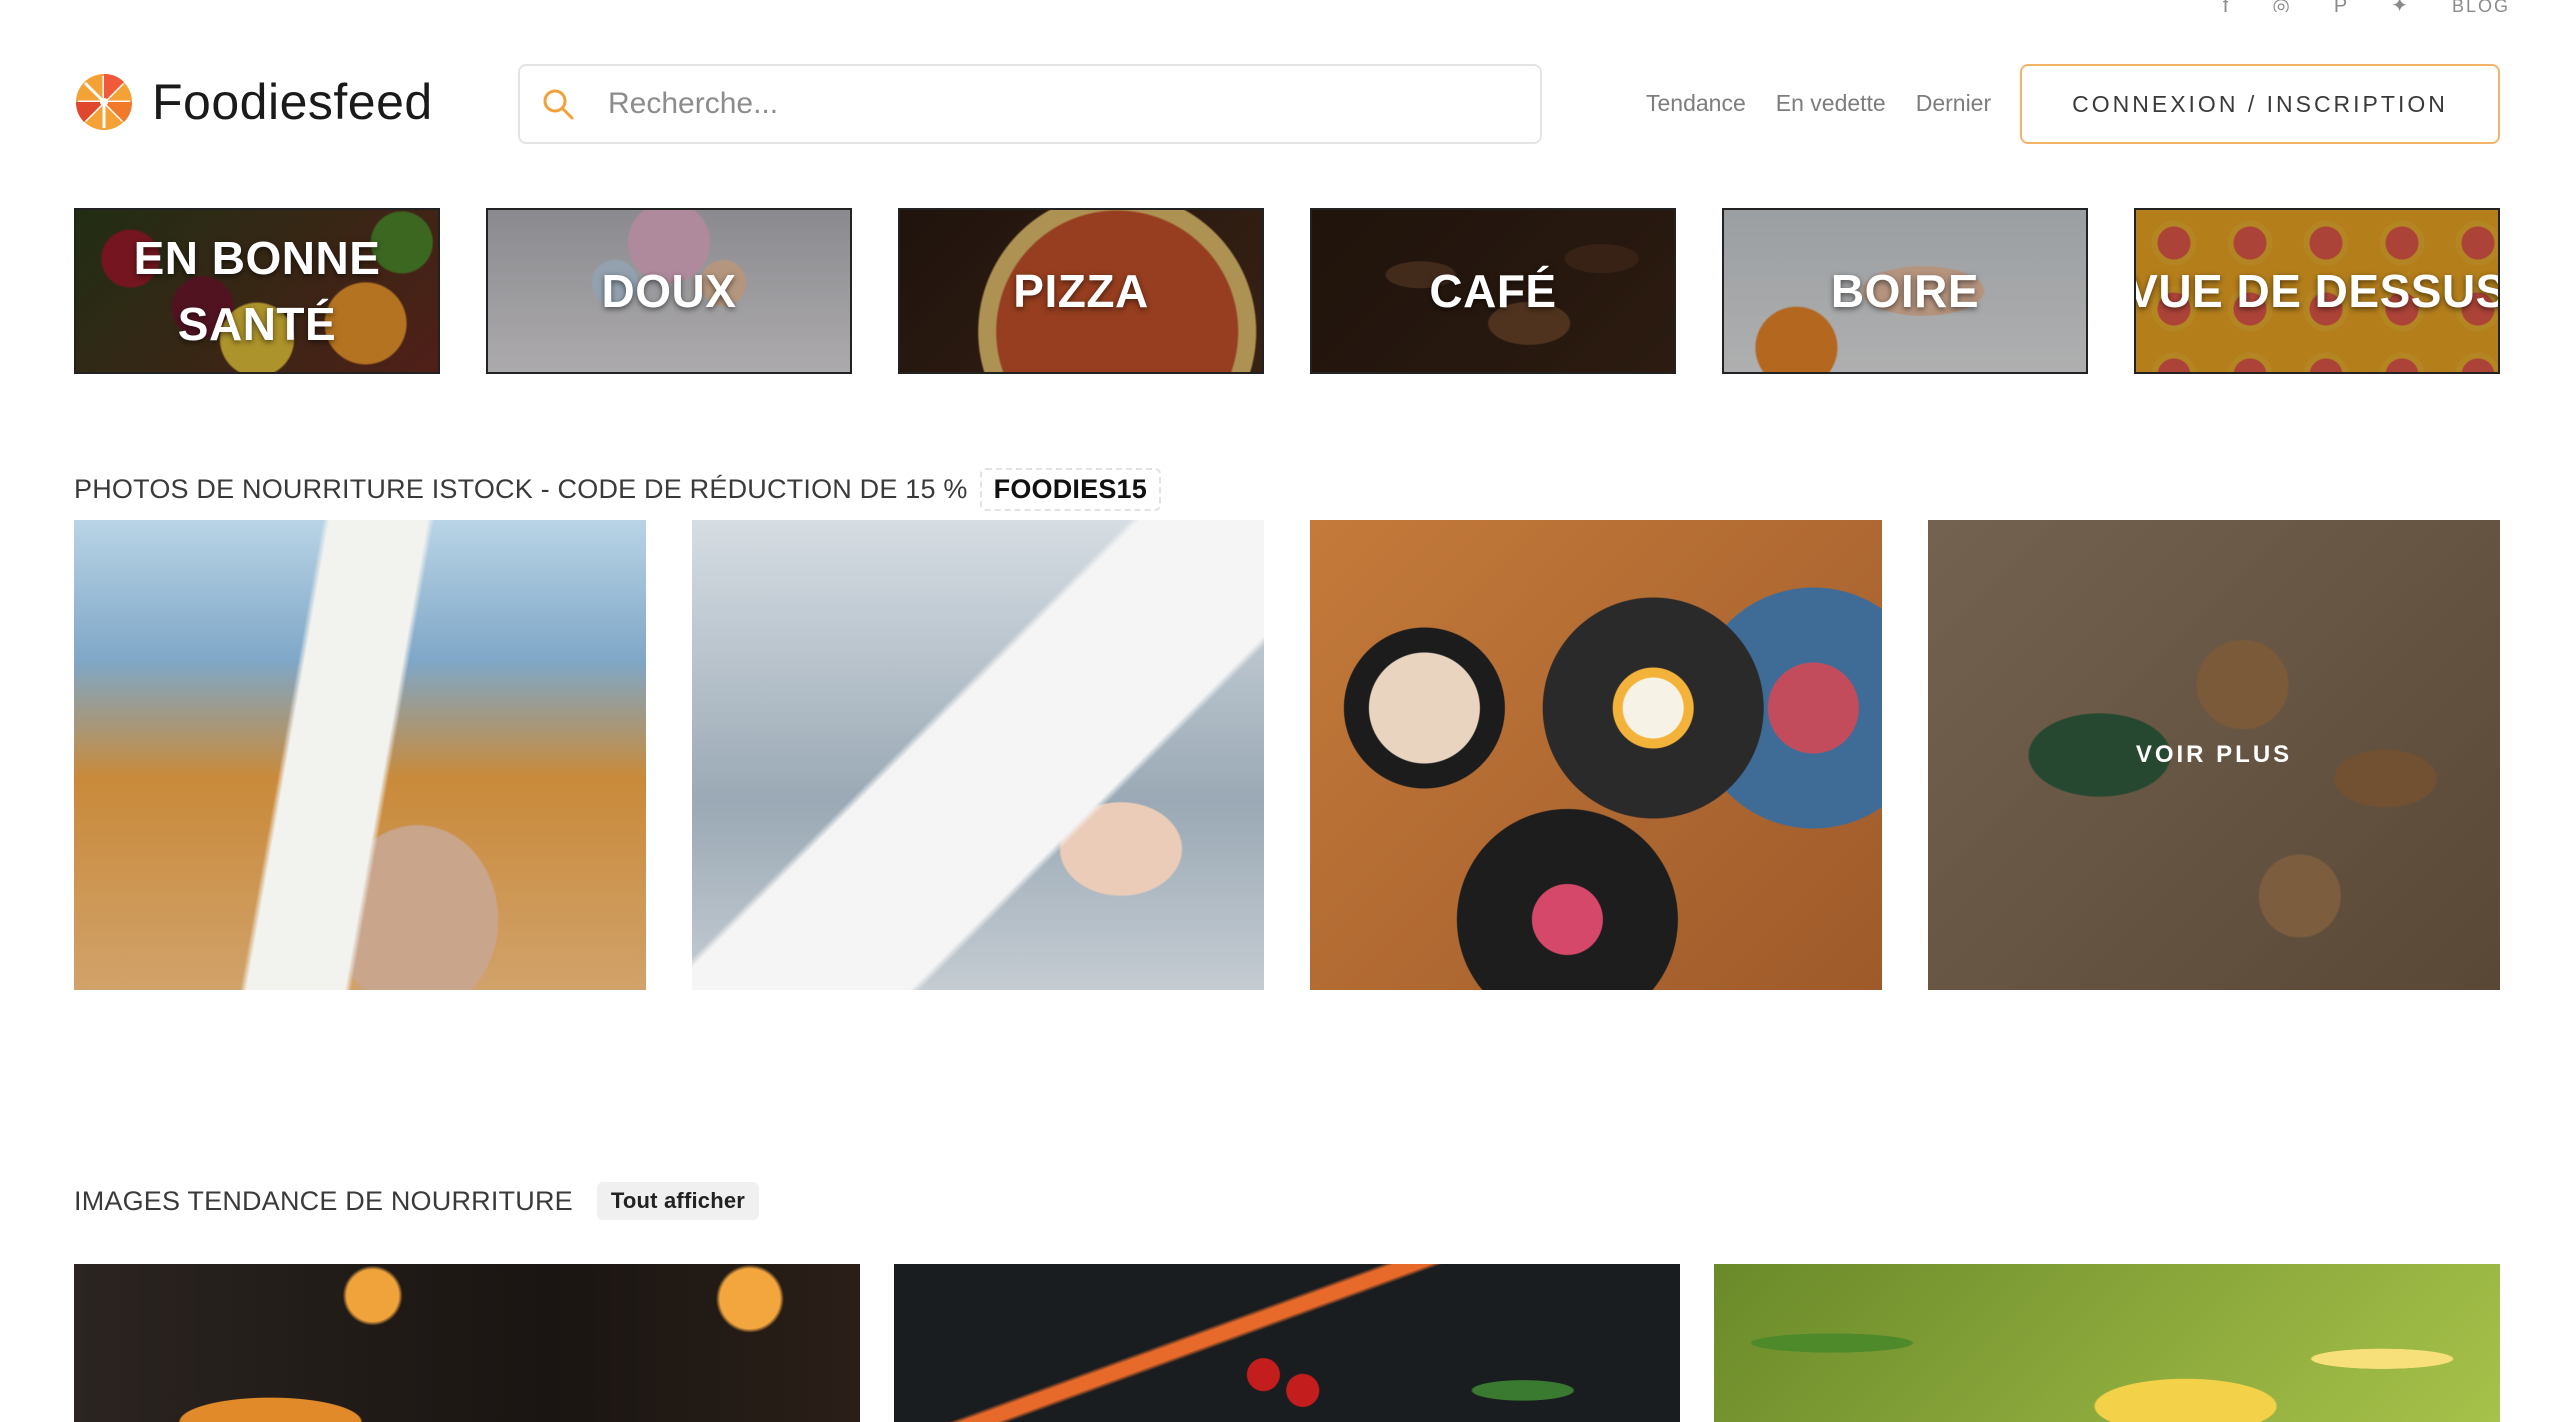  Describe the element at coordinates (467, 1343) in the screenshot. I see `trending-photo-drink` at that location.